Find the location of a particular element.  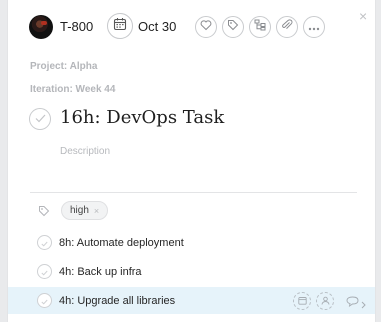

due-date-button is located at coordinates (120, 26).